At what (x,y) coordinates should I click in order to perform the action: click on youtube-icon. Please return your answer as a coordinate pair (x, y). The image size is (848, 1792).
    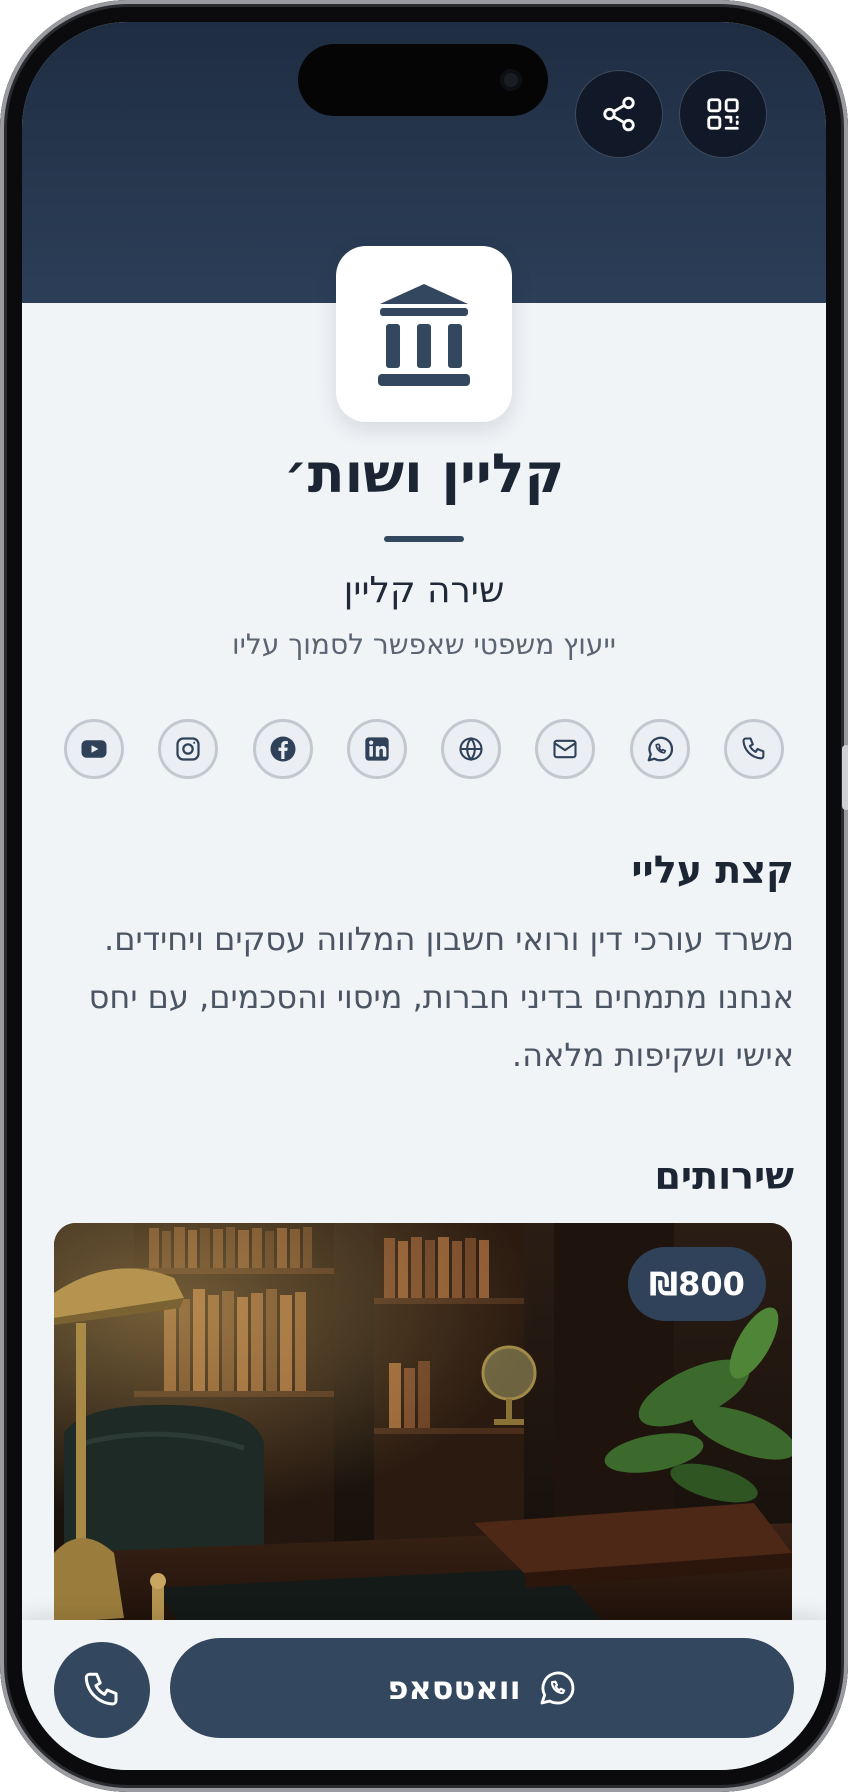
    Looking at the image, I should click on (94, 749).